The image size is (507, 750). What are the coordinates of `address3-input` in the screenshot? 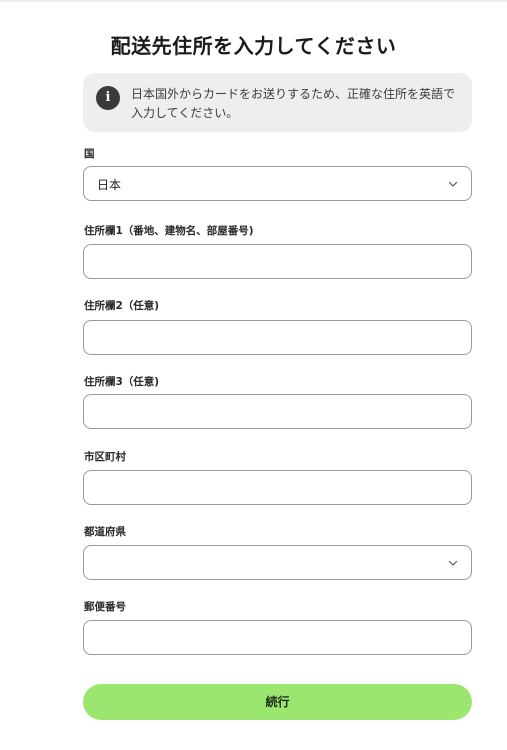 It's located at (277, 411).